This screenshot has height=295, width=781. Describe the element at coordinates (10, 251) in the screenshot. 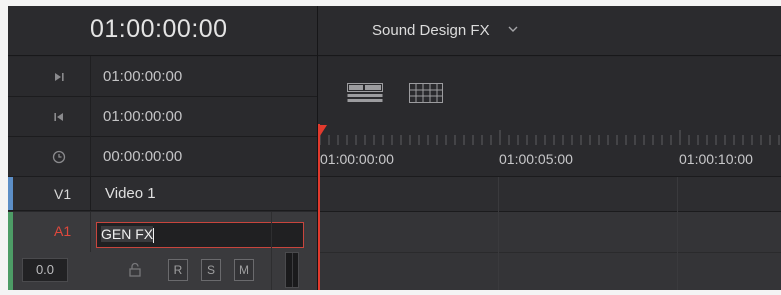

I see `track-color-bar-a1` at that location.